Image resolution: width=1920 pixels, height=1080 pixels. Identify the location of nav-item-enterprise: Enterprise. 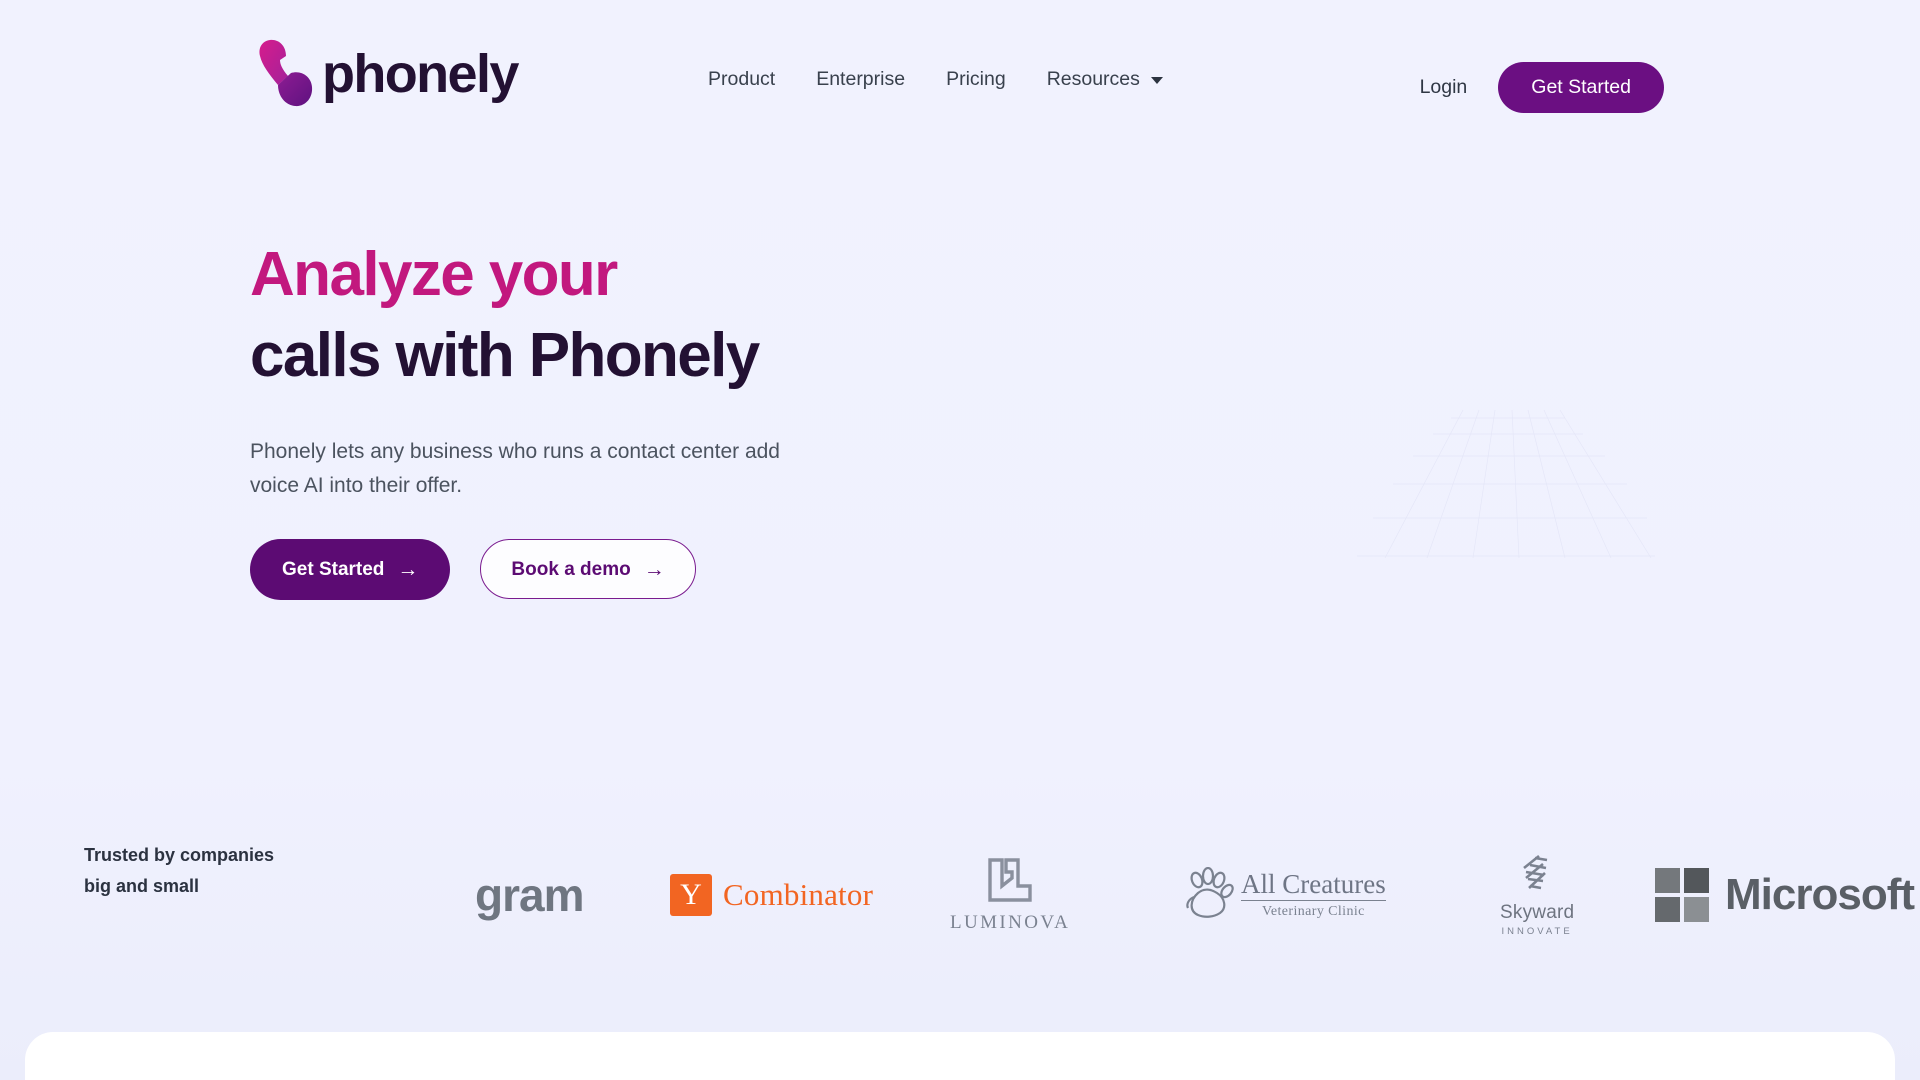
(860, 79).